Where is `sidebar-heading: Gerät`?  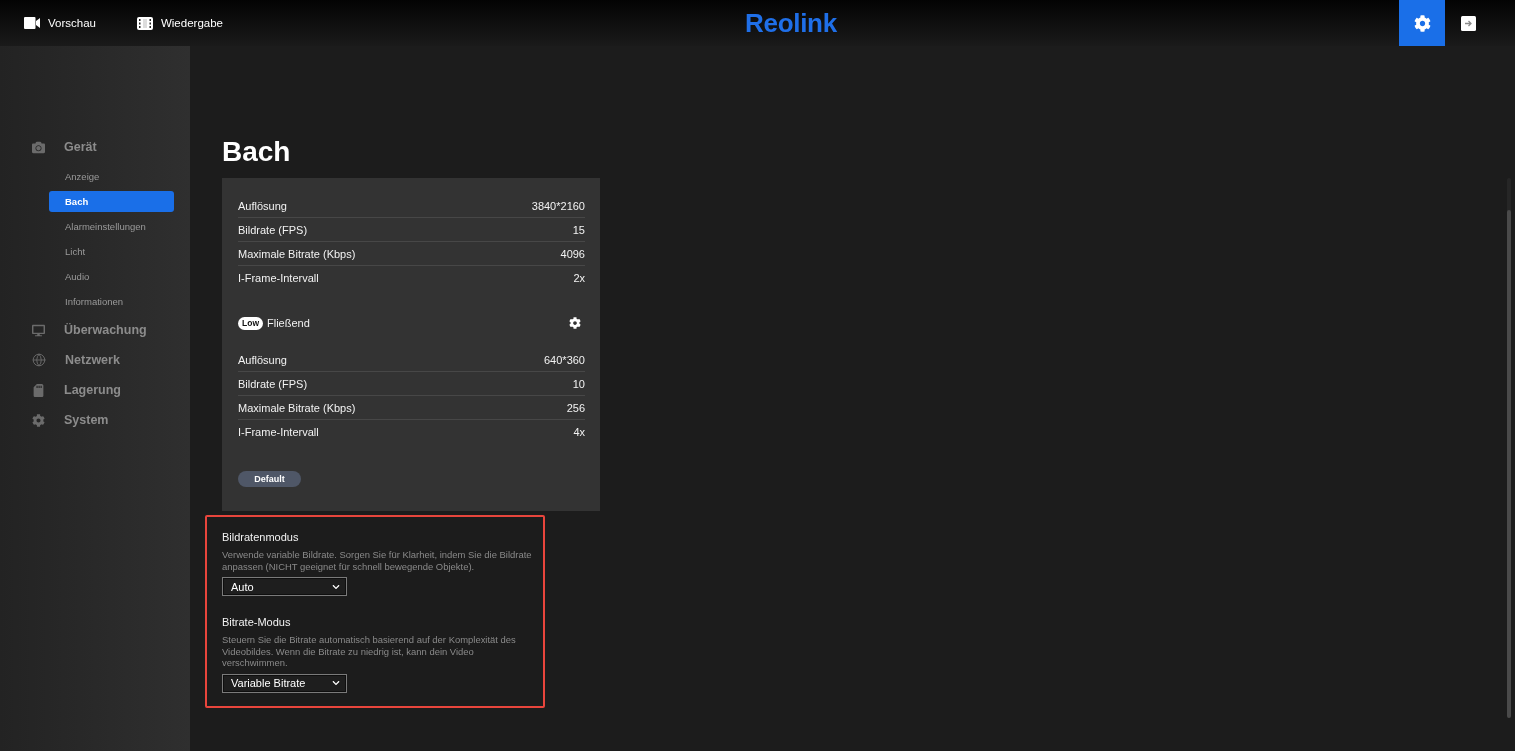 sidebar-heading: Gerät is located at coordinates (95, 147).